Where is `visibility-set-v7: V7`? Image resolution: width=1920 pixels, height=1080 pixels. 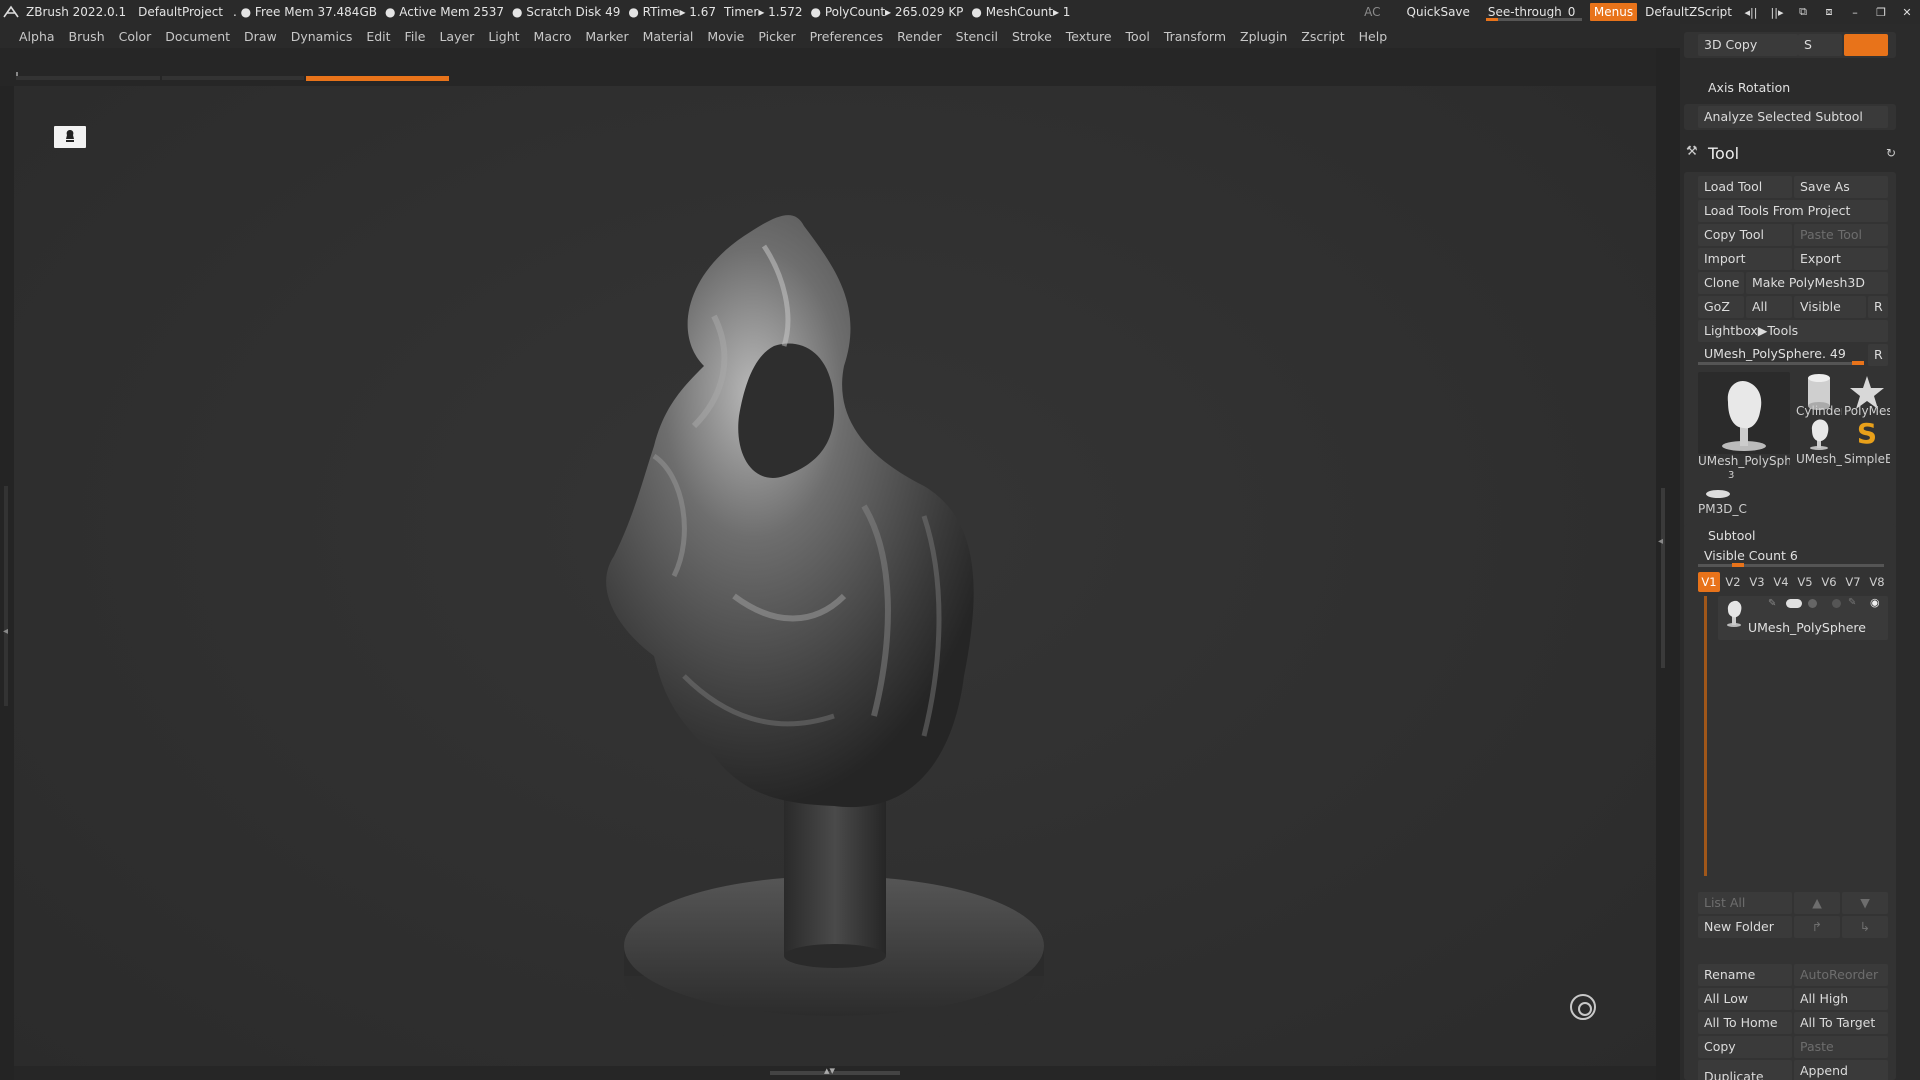 visibility-set-v7: V7 is located at coordinates (1853, 582).